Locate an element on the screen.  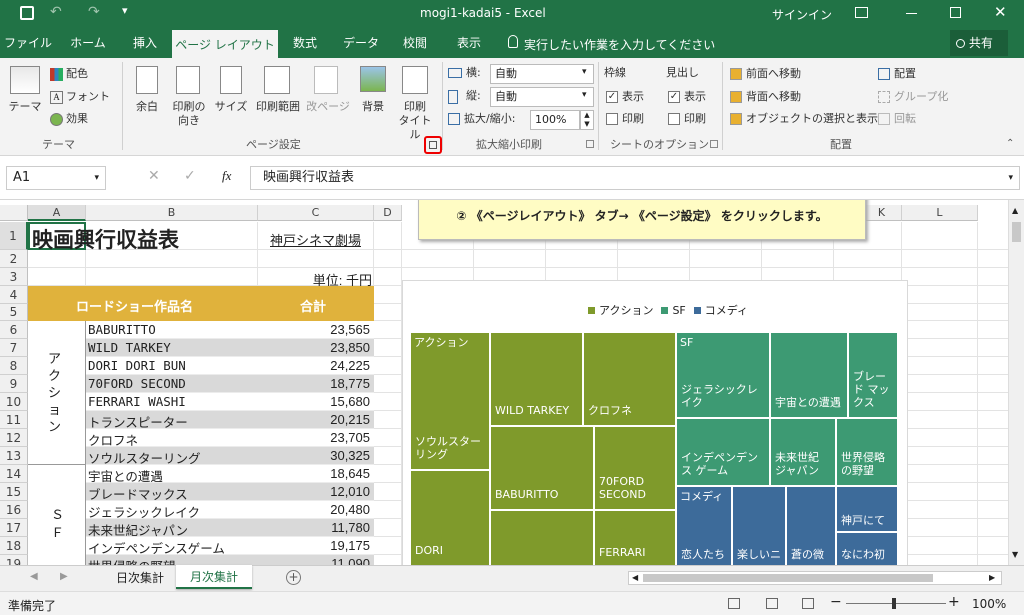
row-header: 4 is located at coordinates (14, 295).